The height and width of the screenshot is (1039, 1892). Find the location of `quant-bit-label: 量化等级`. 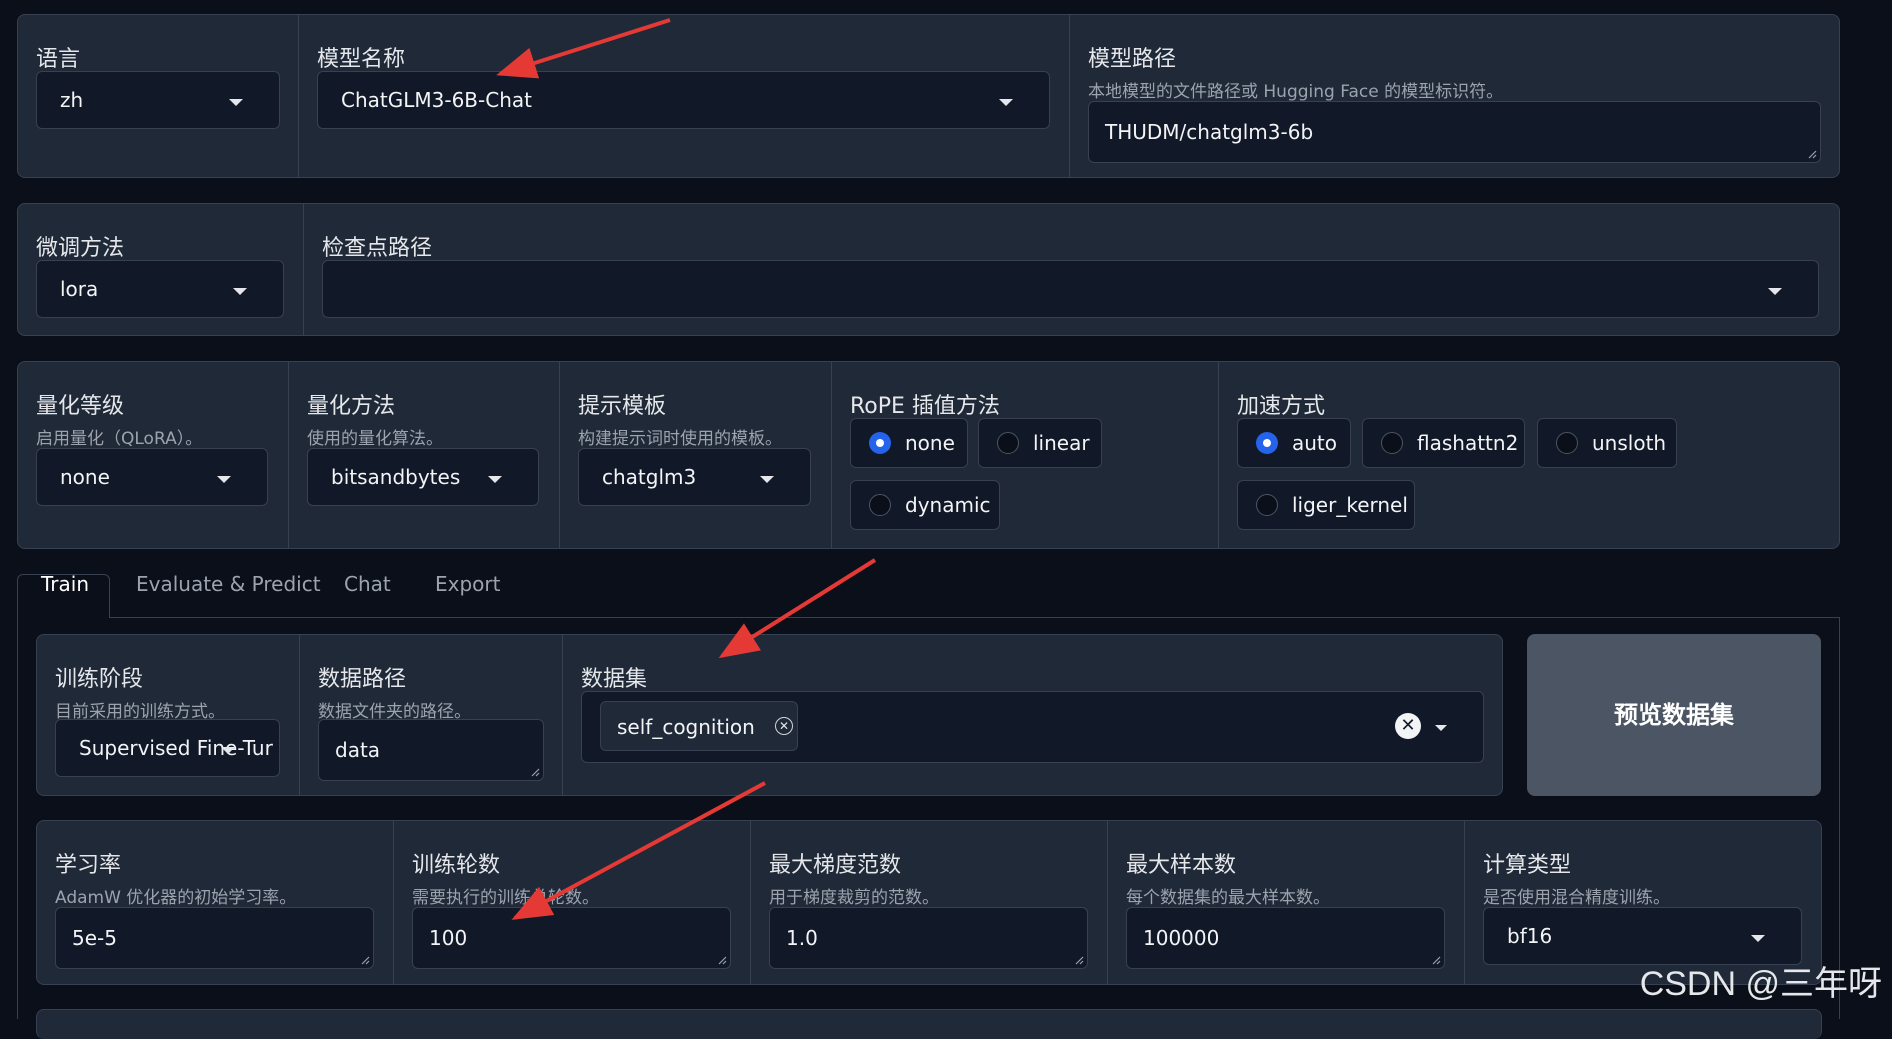

quant-bit-label: 量化等级 is located at coordinates (80, 406).